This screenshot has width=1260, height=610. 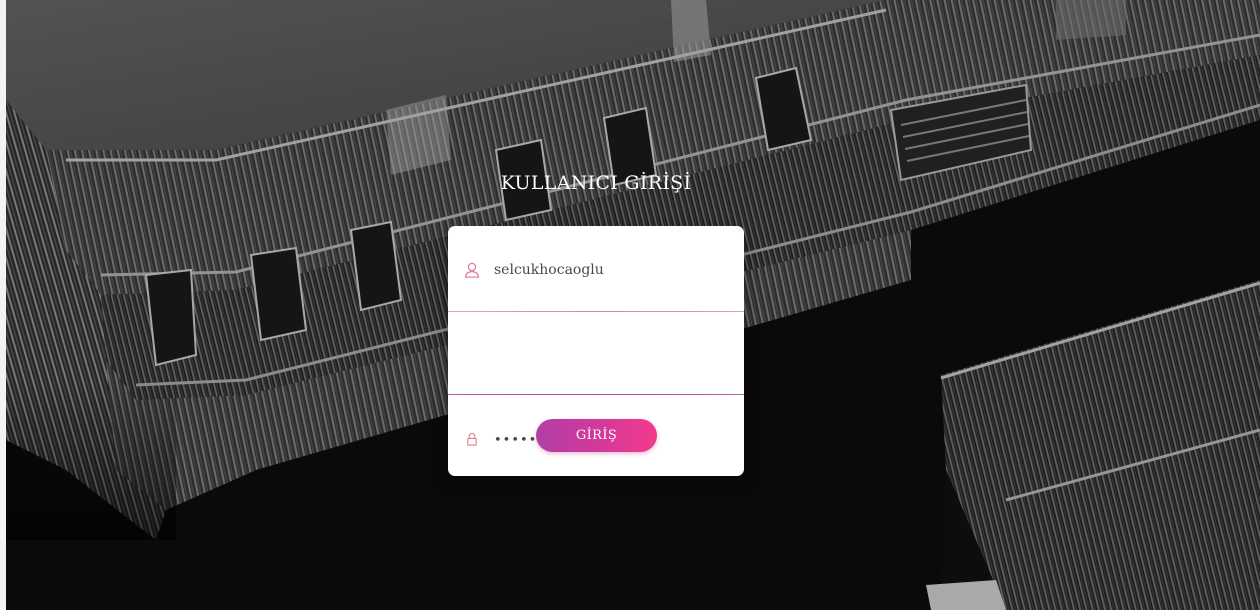 What do you see at coordinates (472, 270) in the screenshot?
I see `user-icon` at bounding box center [472, 270].